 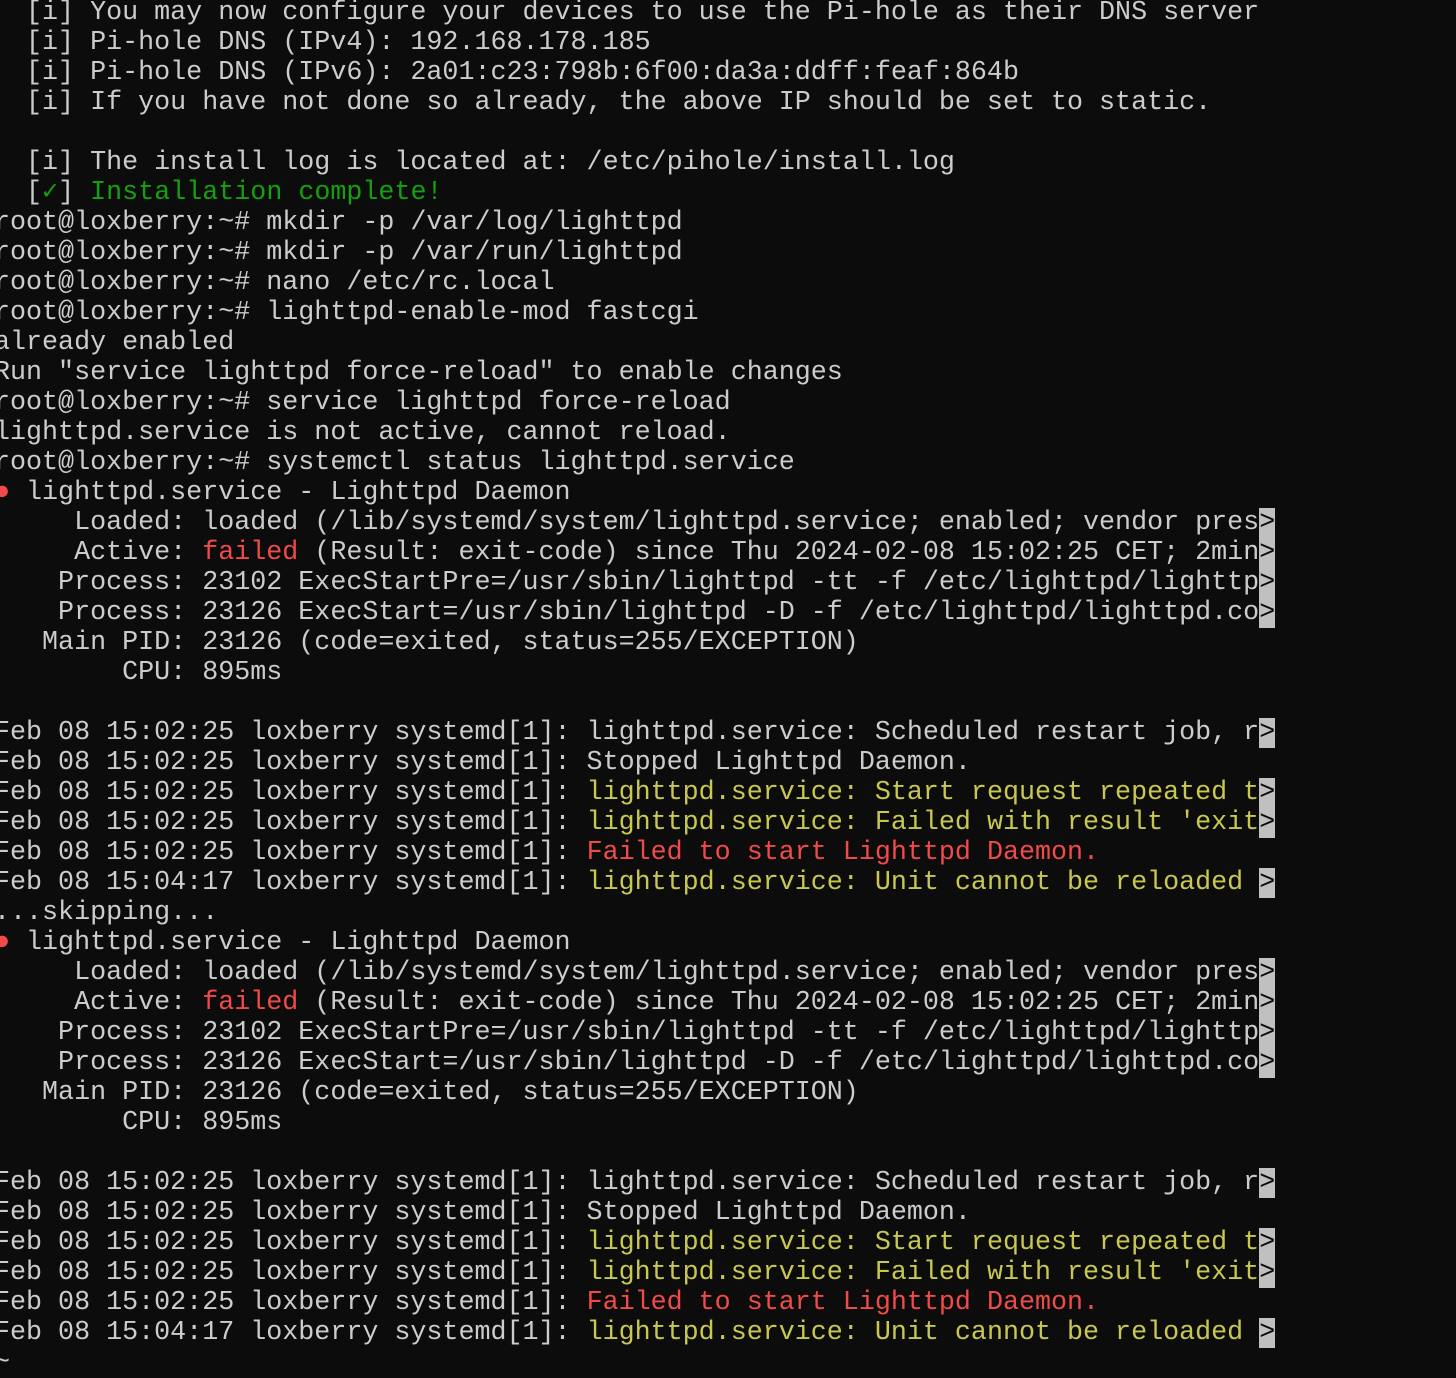 What do you see at coordinates (637, 193) in the screenshot?
I see `terminal-line: [✓] Installation complete!` at bounding box center [637, 193].